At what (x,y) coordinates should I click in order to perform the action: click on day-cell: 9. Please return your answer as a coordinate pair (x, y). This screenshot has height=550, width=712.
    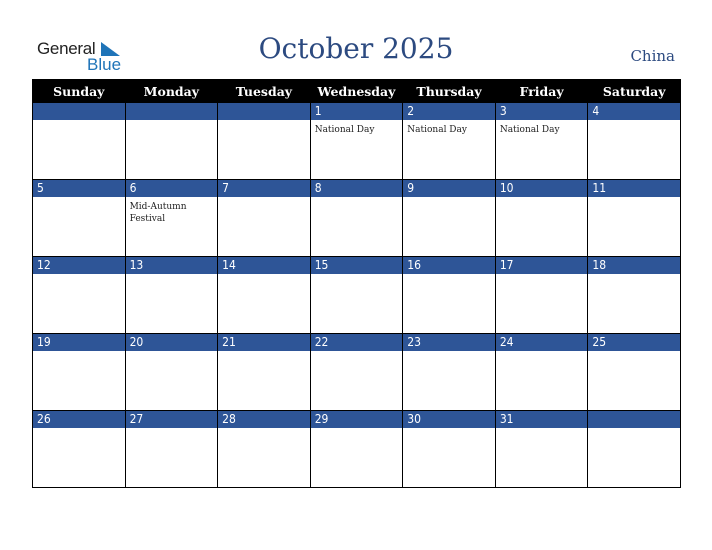
    Looking at the image, I should click on (449, 218).